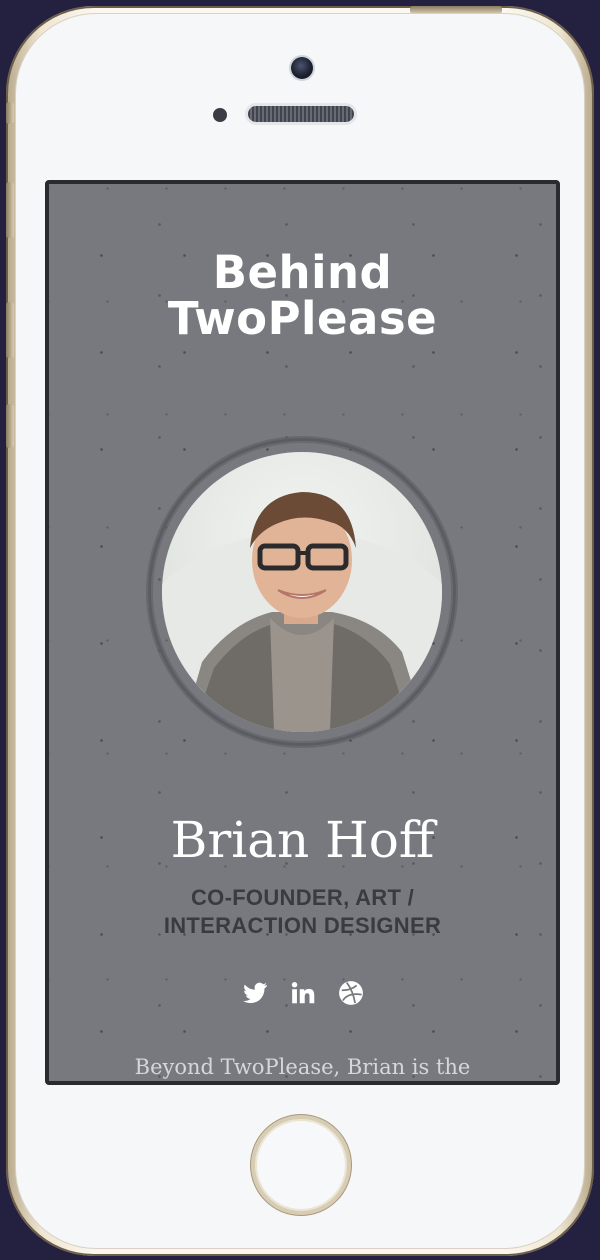 The height and width of the screenshot is (1260, 600). I want to click on dribbble-link, so click(351, 993).